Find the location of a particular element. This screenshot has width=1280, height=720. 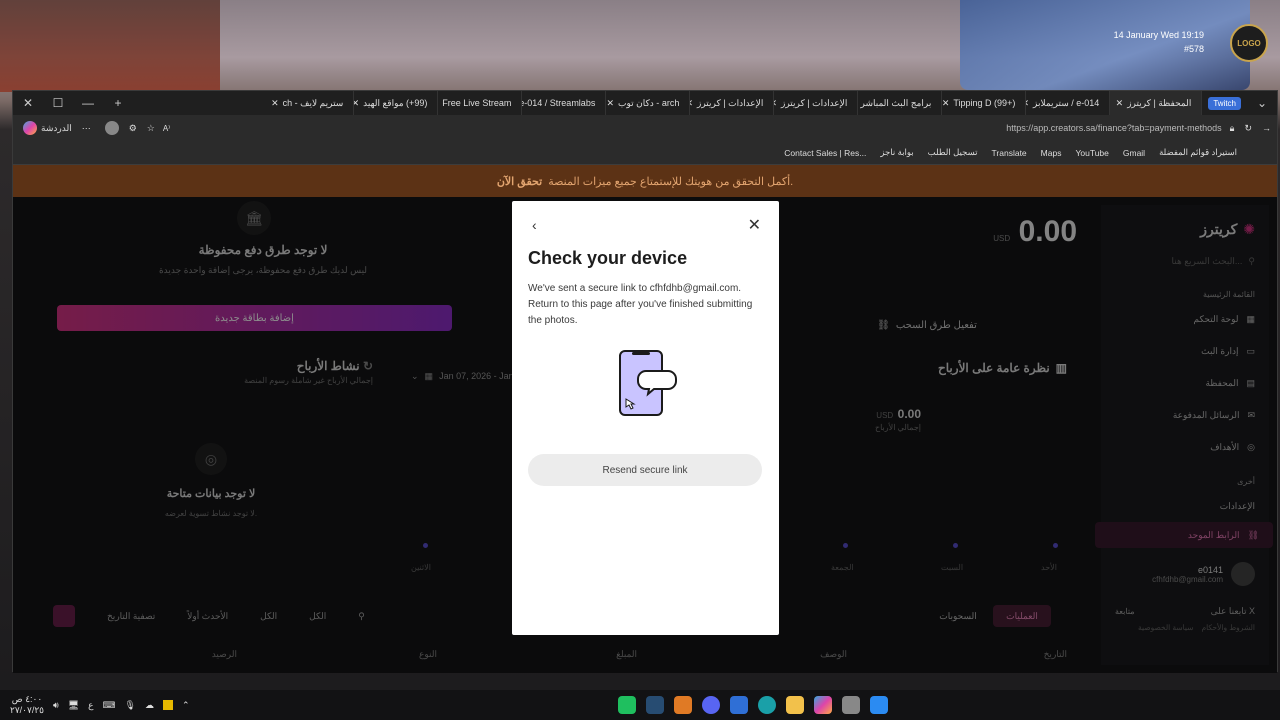

store-icon is located at coordinates (739, 705).